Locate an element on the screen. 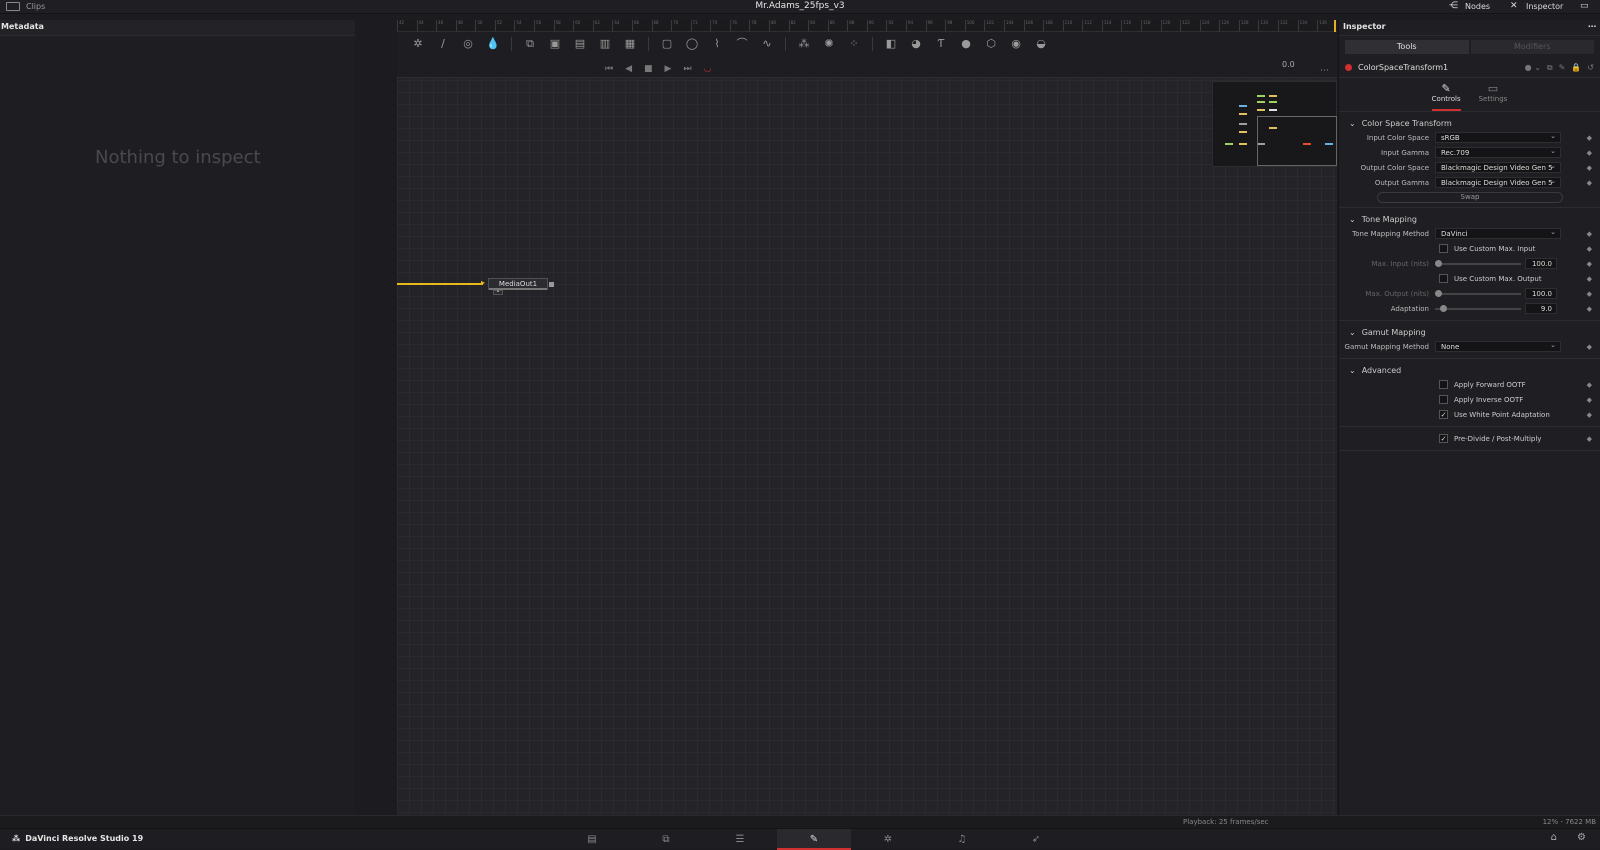 The height and width of the screenshot is (850, 1600). output-color-space-dropdown: Blackmagic Design Video Gen 5 is located at coordinates (1498, 167).